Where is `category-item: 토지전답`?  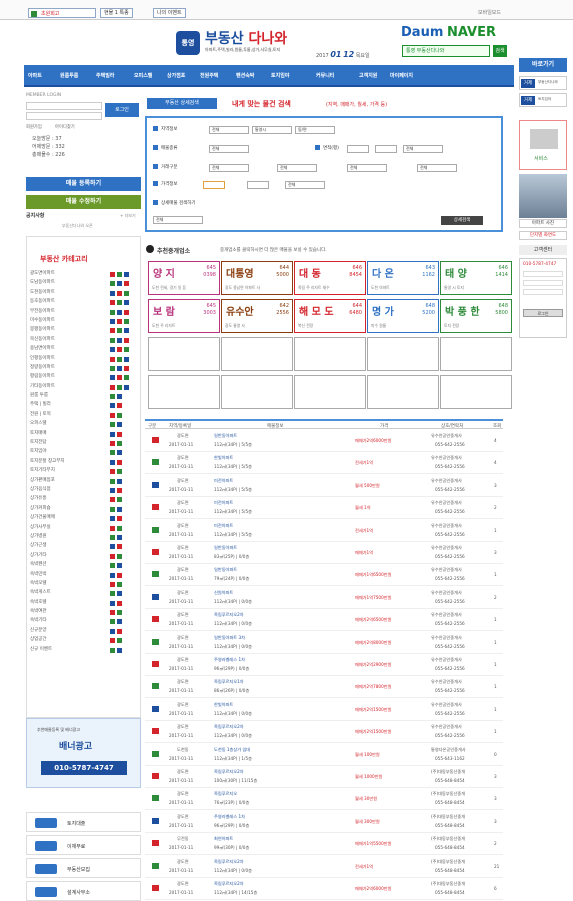 category-item: 토지전답 is located at coordinates (84, 443).